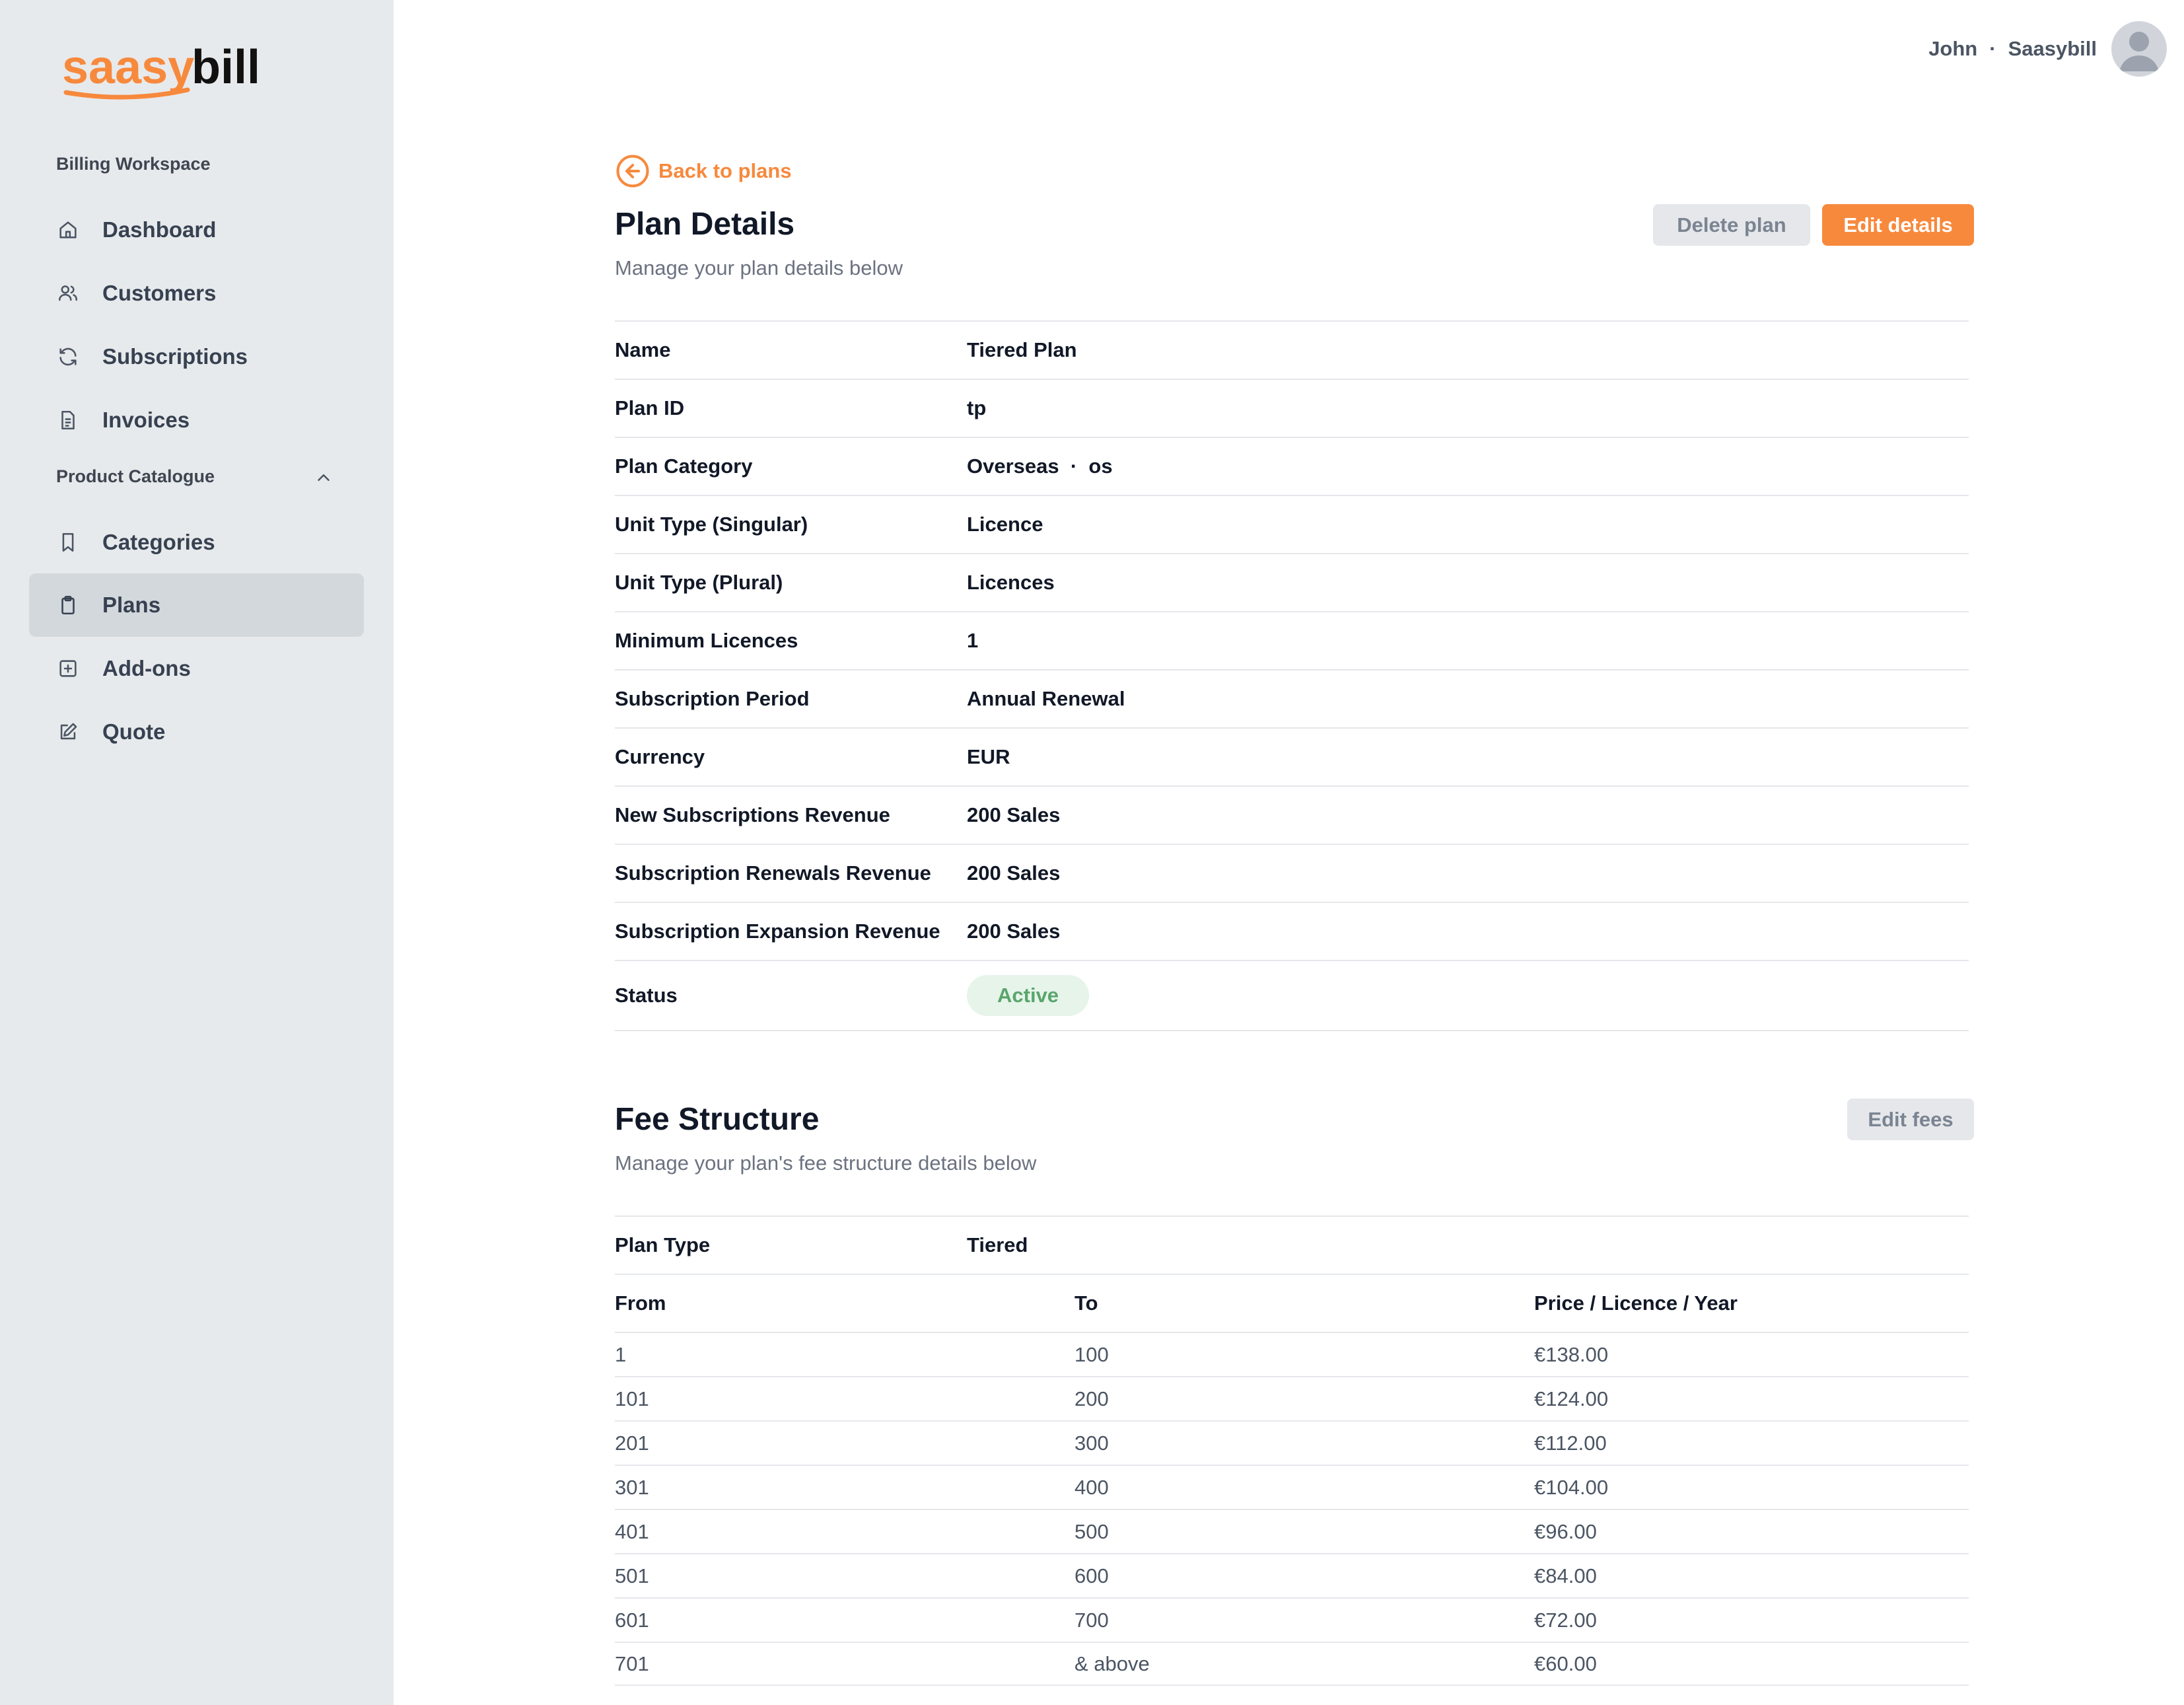 The height and width of the screenshot is (1705, 2184). What do you see at coordinates (632, 1398) in the screenshot?
I see `tier-from: 101` at bounding box center [632, 1398].